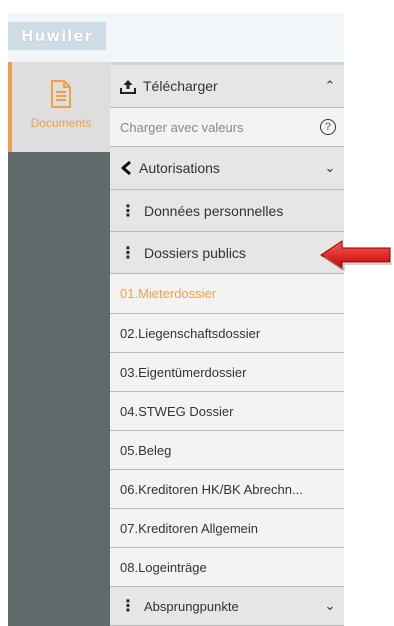 The height and width of the screenshot is (626, 394). What do you see at coordinates (227, 294) in the screenshot?
I see `list-item-selected: 01.Mieterdossier` at bounding box center [227, 294].